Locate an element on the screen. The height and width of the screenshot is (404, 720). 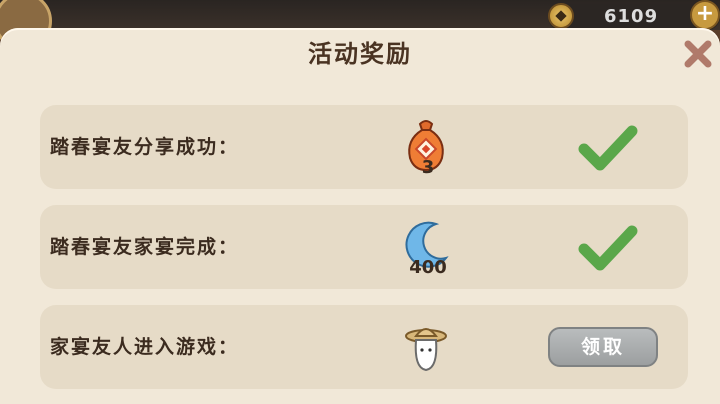
close-icon is located at coordinates (698, 54).